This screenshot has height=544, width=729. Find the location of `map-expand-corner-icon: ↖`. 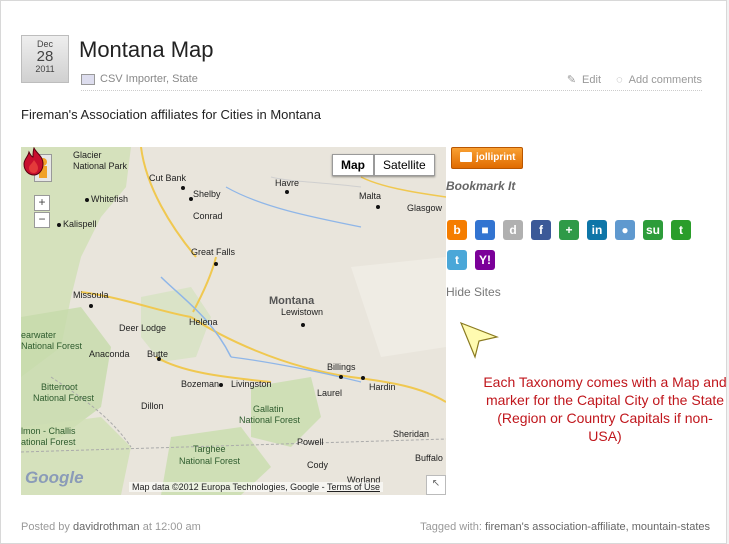

map-expand-corner-icon: ↖ is located at coordinates (436, 485).